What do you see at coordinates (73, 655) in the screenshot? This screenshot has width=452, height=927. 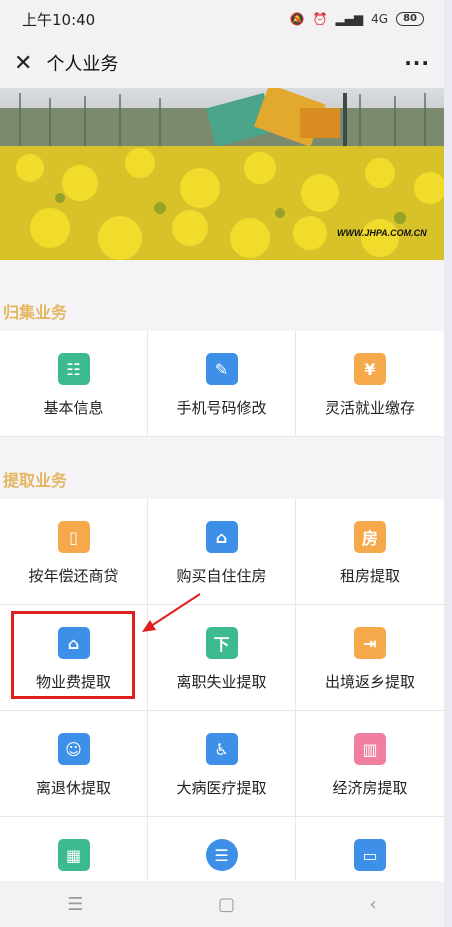 I see `highlight-box` at bounding box center [73, 655].